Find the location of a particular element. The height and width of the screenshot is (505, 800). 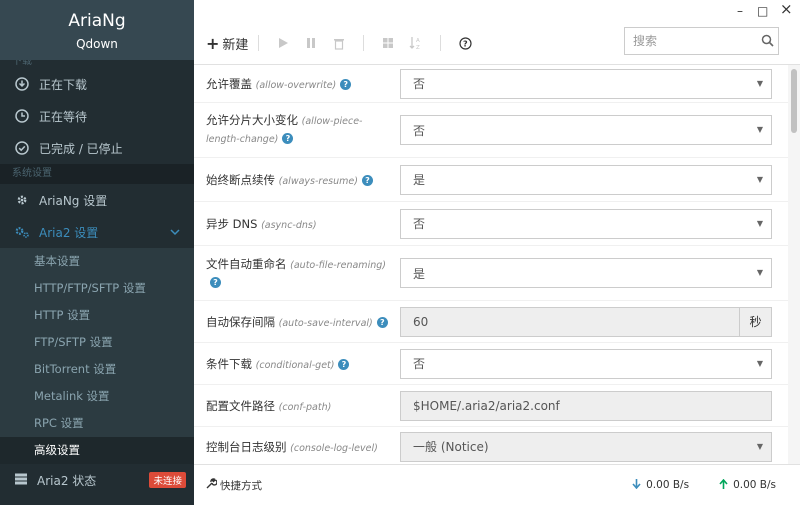

sub-item-advanced: 高级设置 is located at coordinates (97, 450).